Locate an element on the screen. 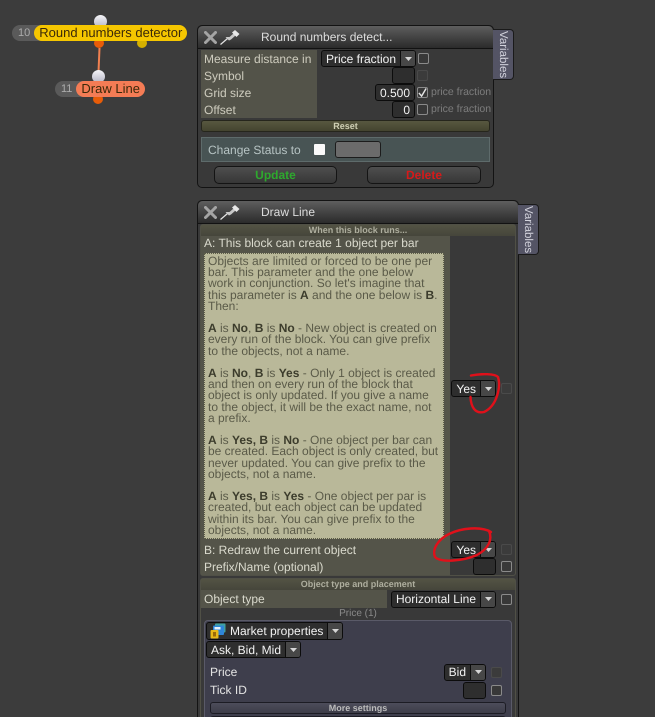  group-caption: Price (1) is located at coordinates (358, 614).